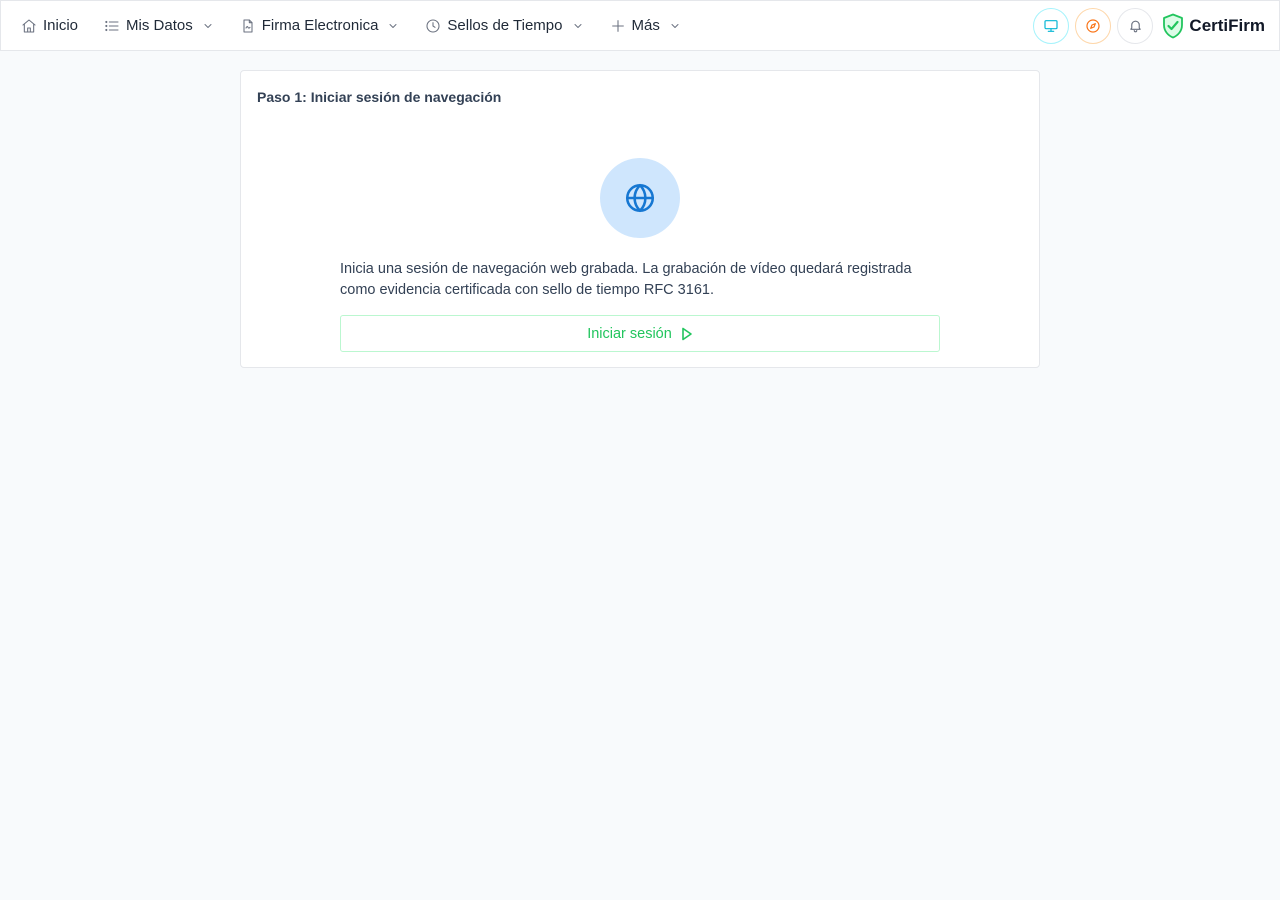 The width and height of the screenshot is (1280, 900). Describe the element at coordinates (433, 26) in the screenshot. I see `clock-icon` at that location.